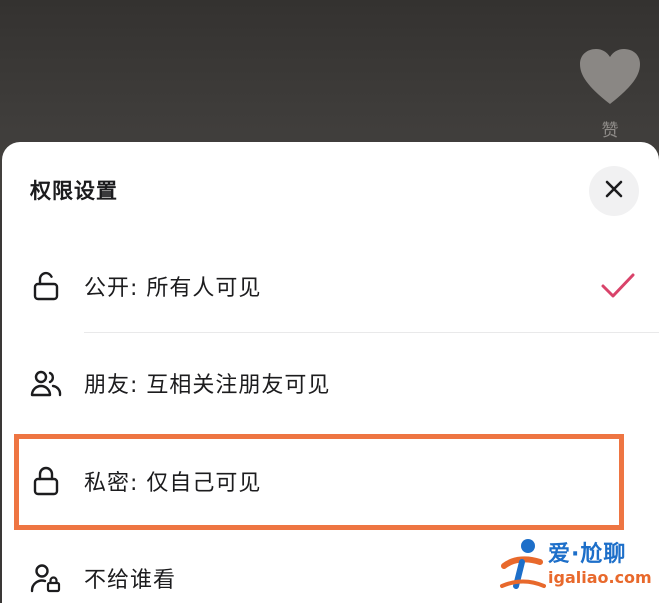 Image resolution: width=659 pixels, height=603 pixels. I want to click on sheet-title: 权限设置, so click(74, 191).